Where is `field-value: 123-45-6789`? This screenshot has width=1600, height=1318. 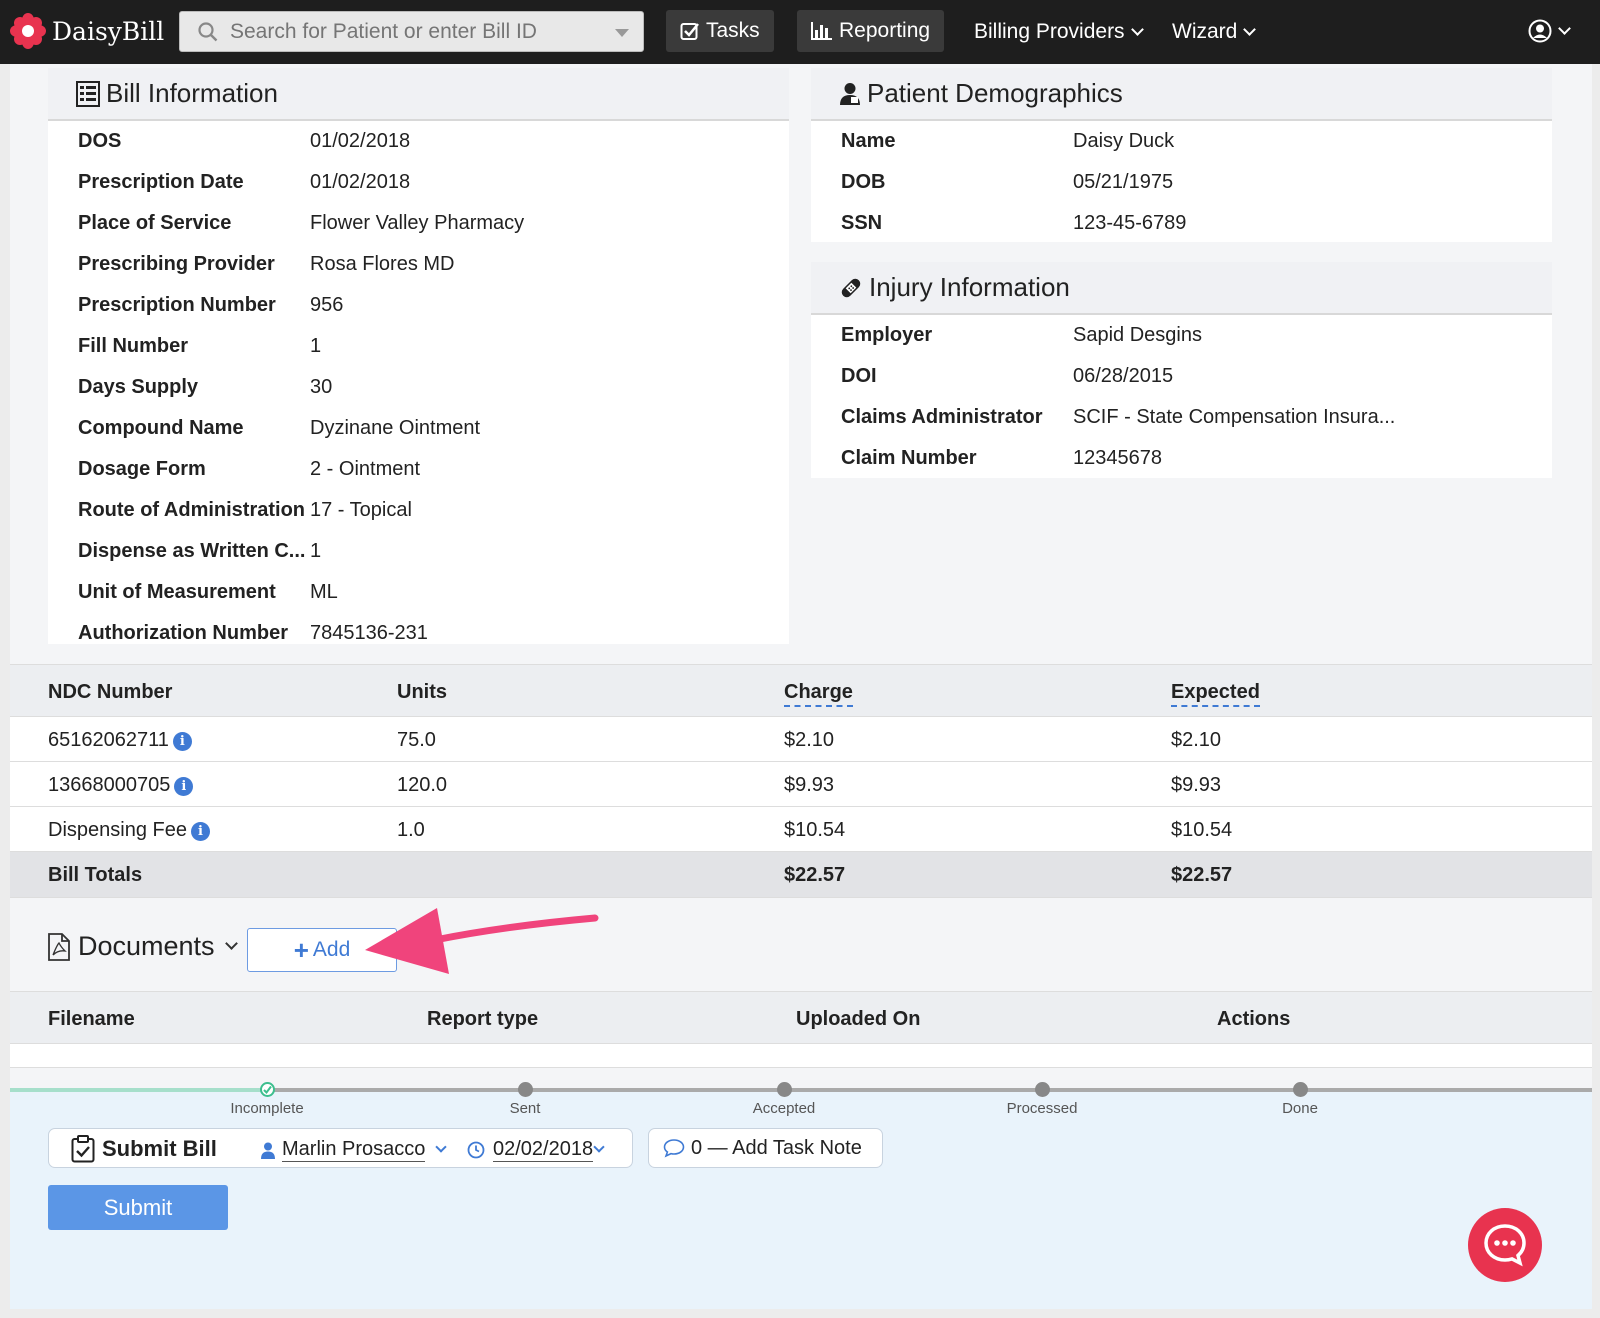
field-value: 123-45-6789 is located at coordinates (1130, 223).